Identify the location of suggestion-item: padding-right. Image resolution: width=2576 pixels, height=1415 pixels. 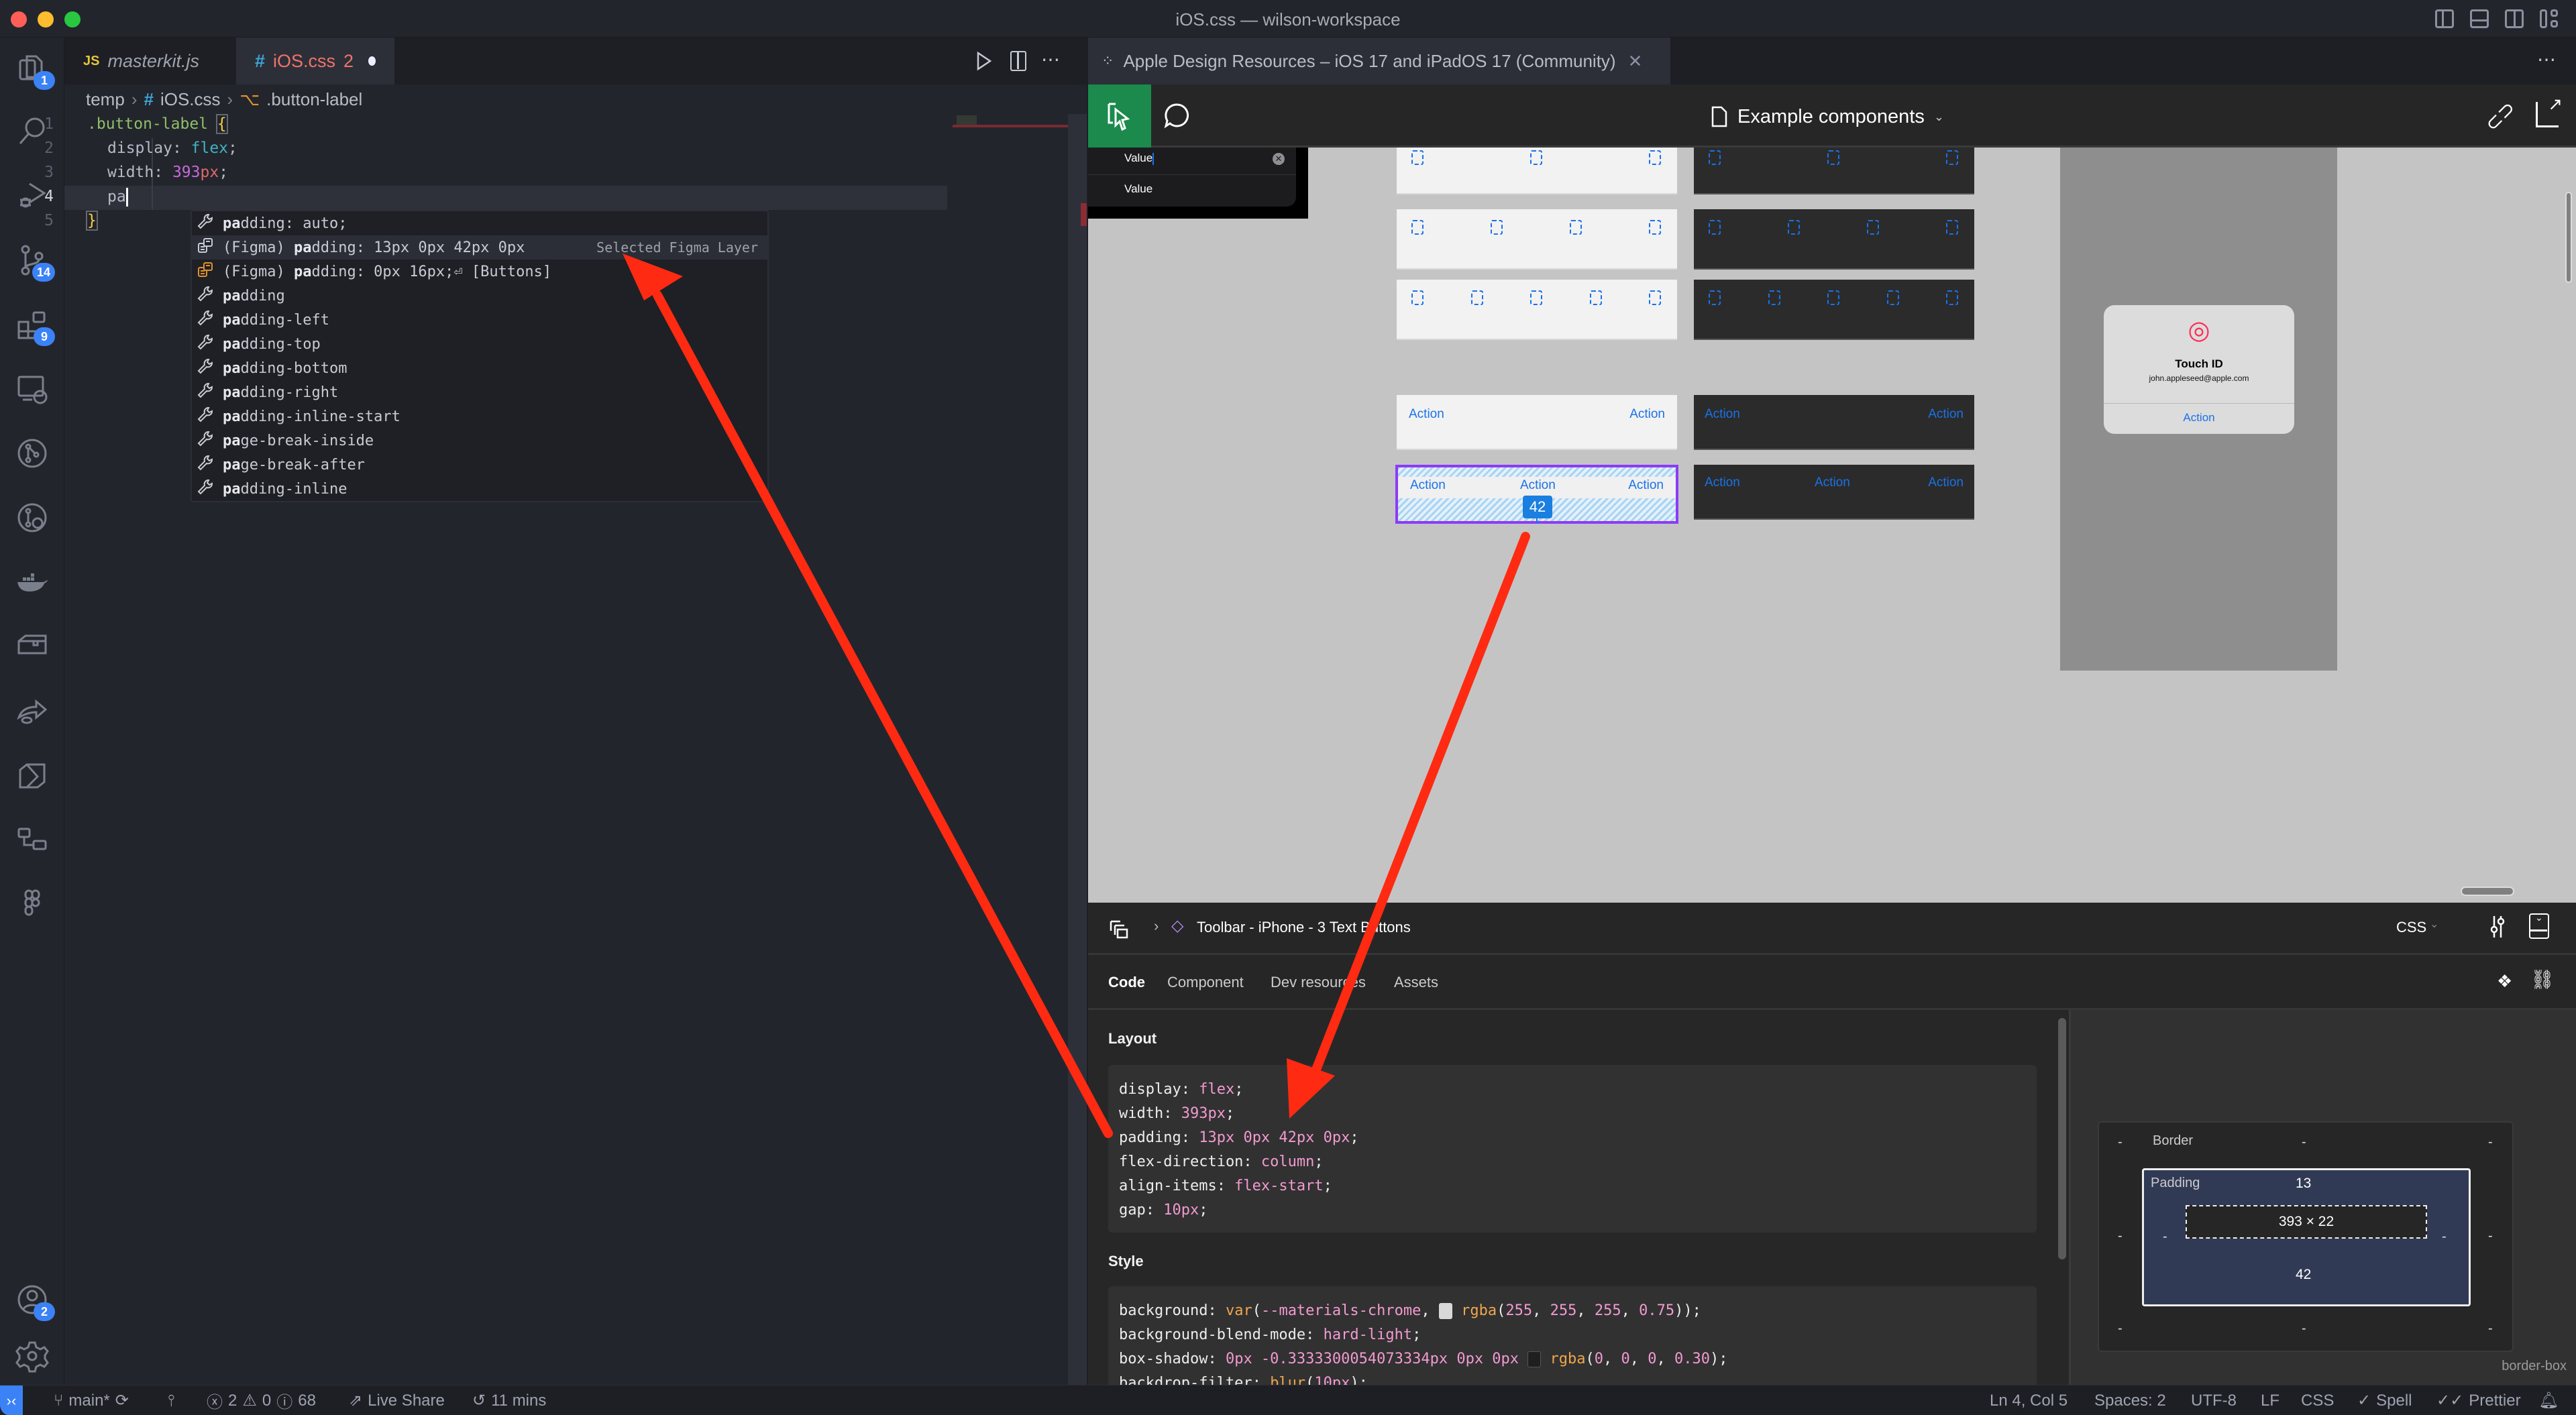
(479, 392).